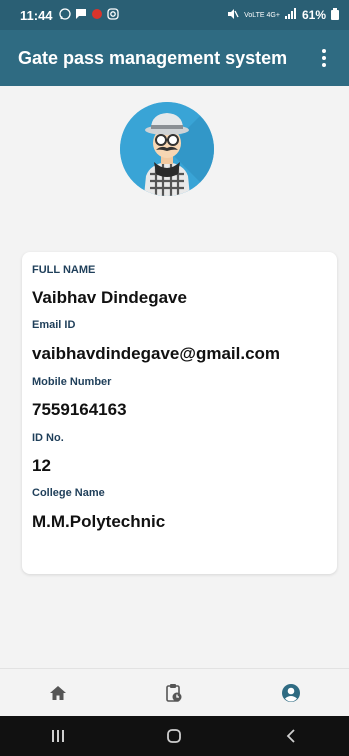  I want to click on whatsapp-icon, so click(64, 15).